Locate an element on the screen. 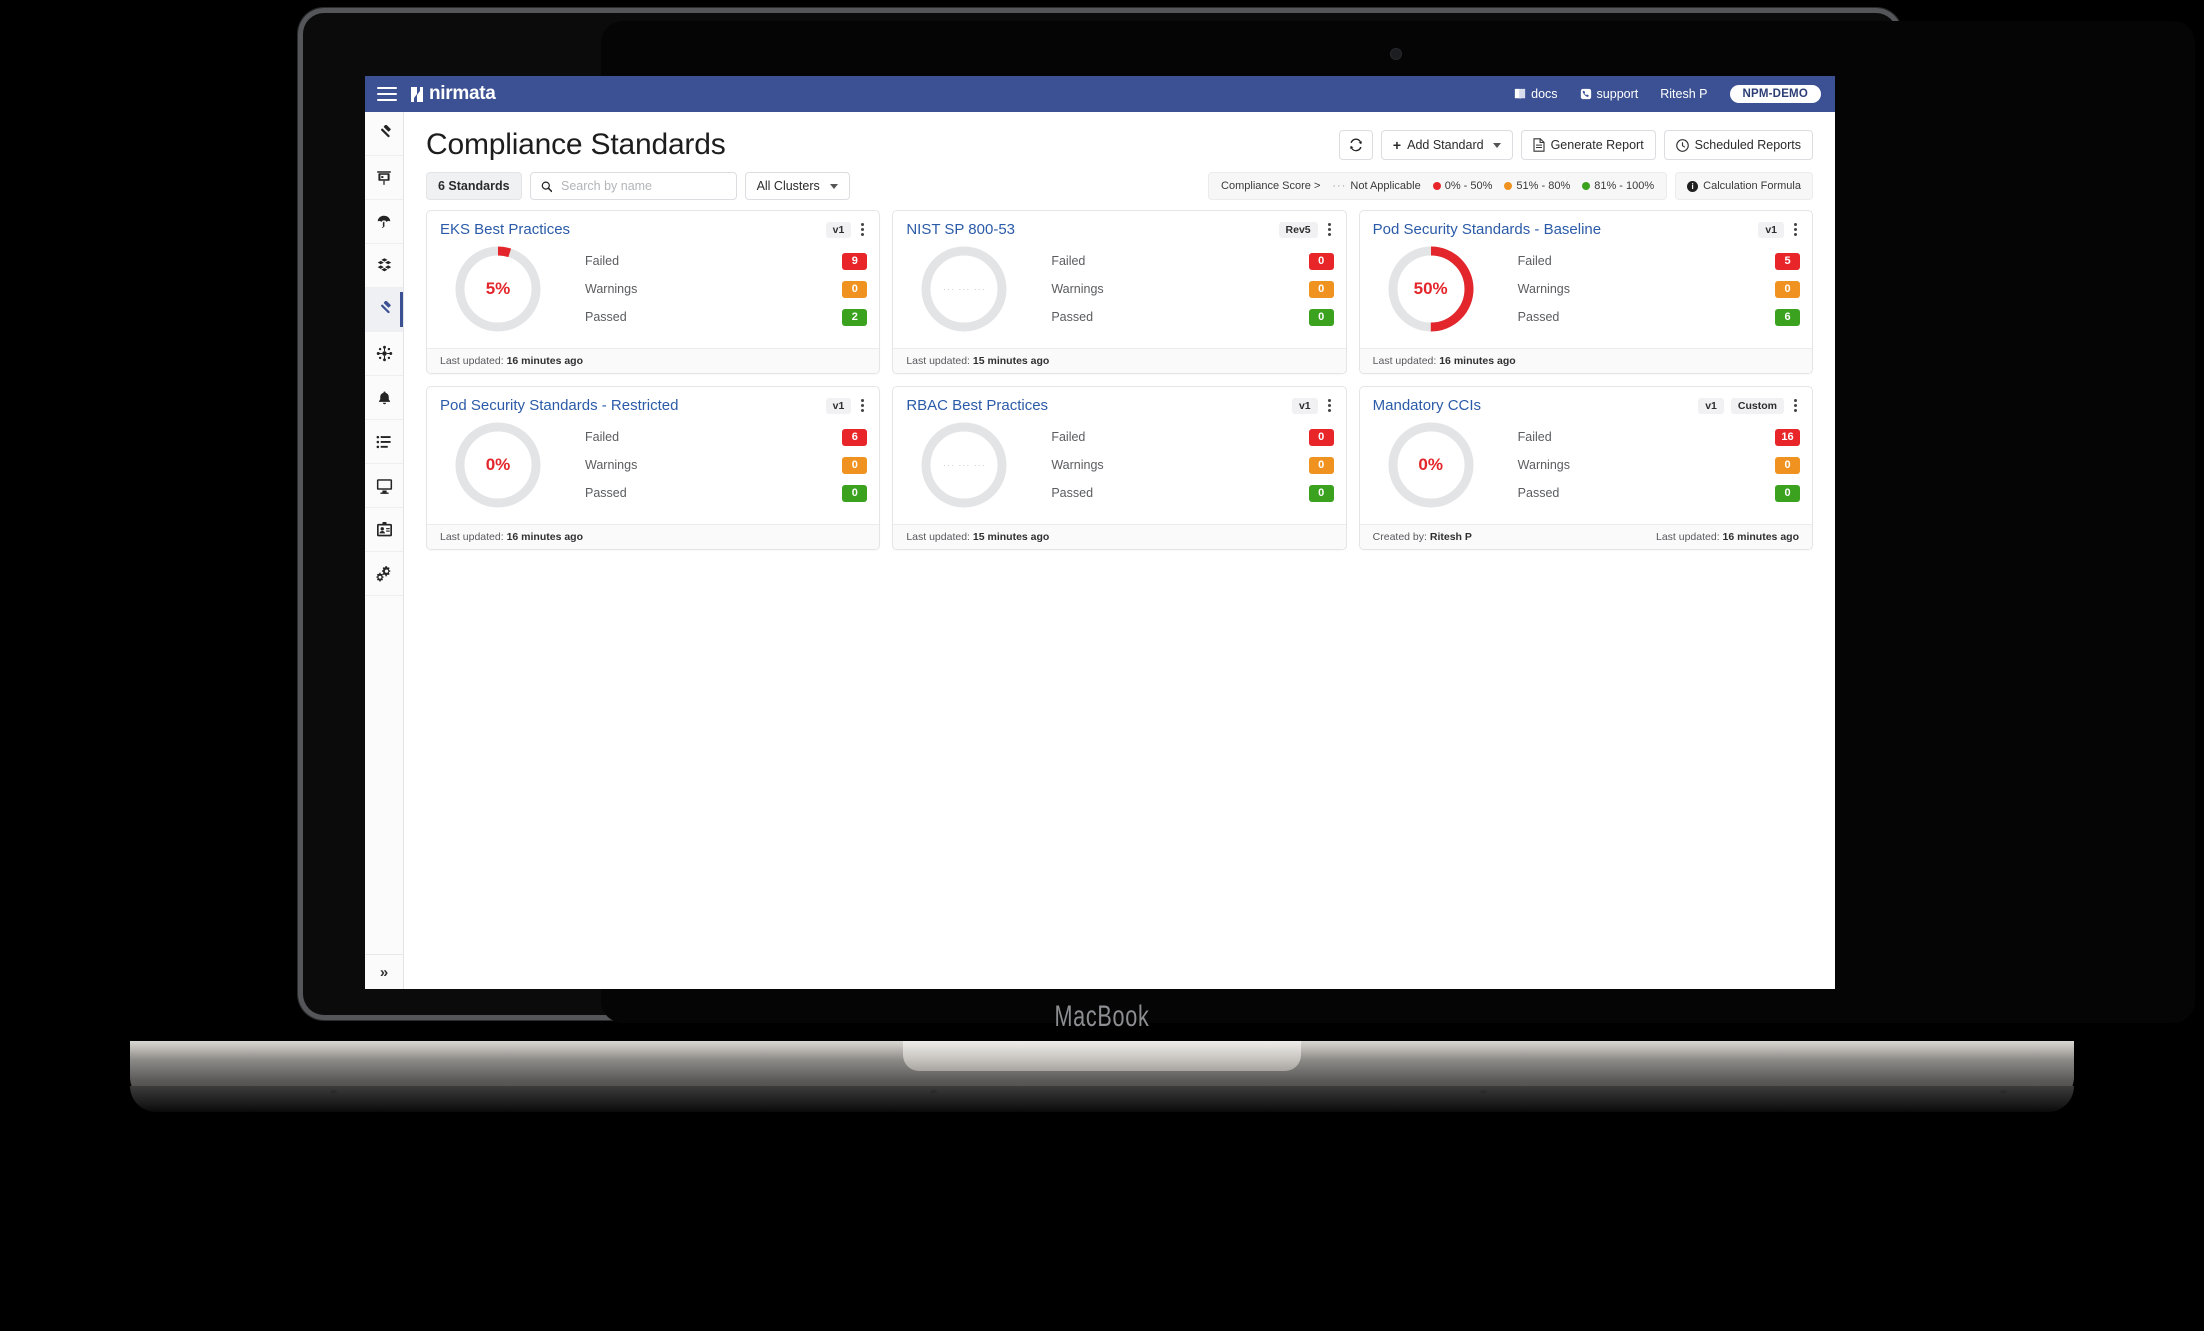  sidebar-item-accounts is located at coordinates (384, 530).